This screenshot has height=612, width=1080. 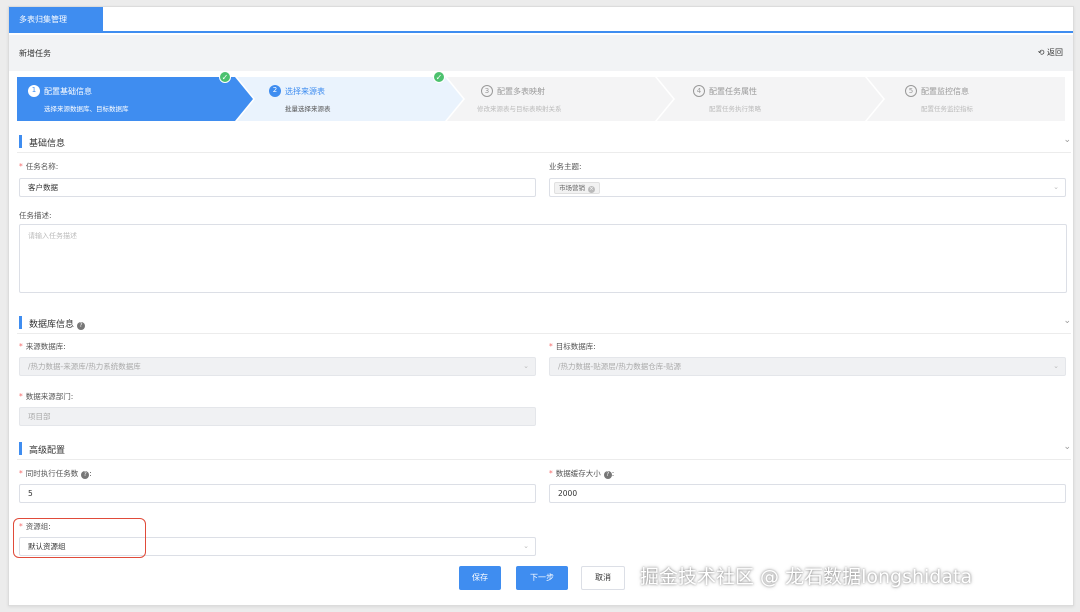 I want to click on concurrent-tasks-label: * 同时执行任务数?:, so click(x=55, y=474).